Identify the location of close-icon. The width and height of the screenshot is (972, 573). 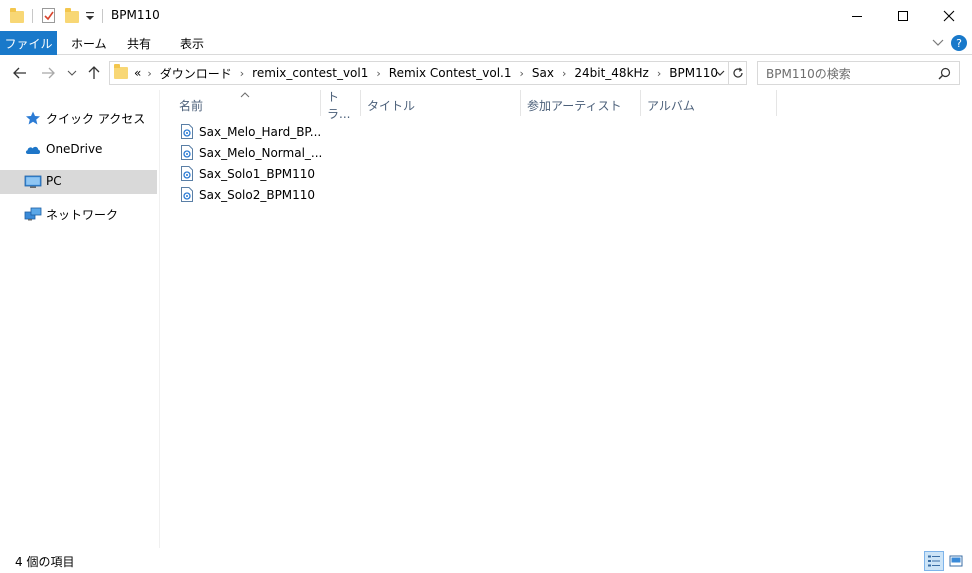
(949, 15).